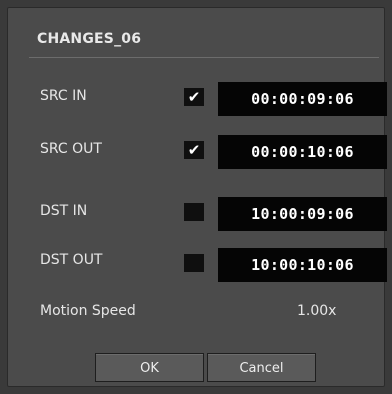 Image resolution: width=392 pixels, height=394 pixels. I want to click on title-divider, so click(204, 57).